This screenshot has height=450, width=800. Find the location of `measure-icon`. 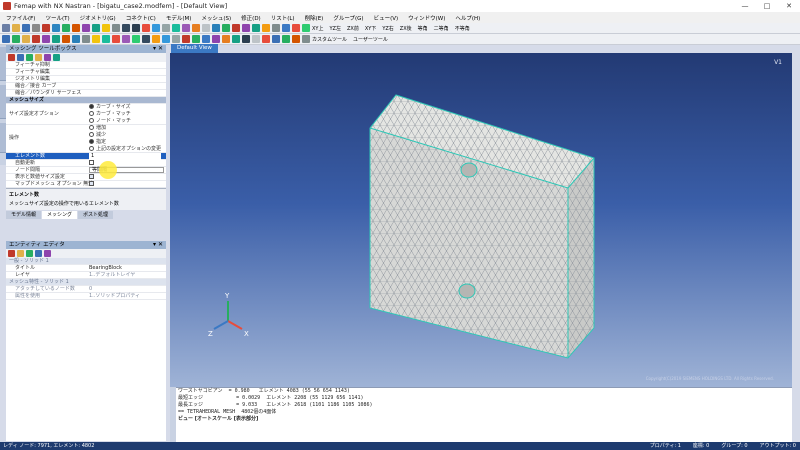

measure-icon is located at coordinates (256, 28).